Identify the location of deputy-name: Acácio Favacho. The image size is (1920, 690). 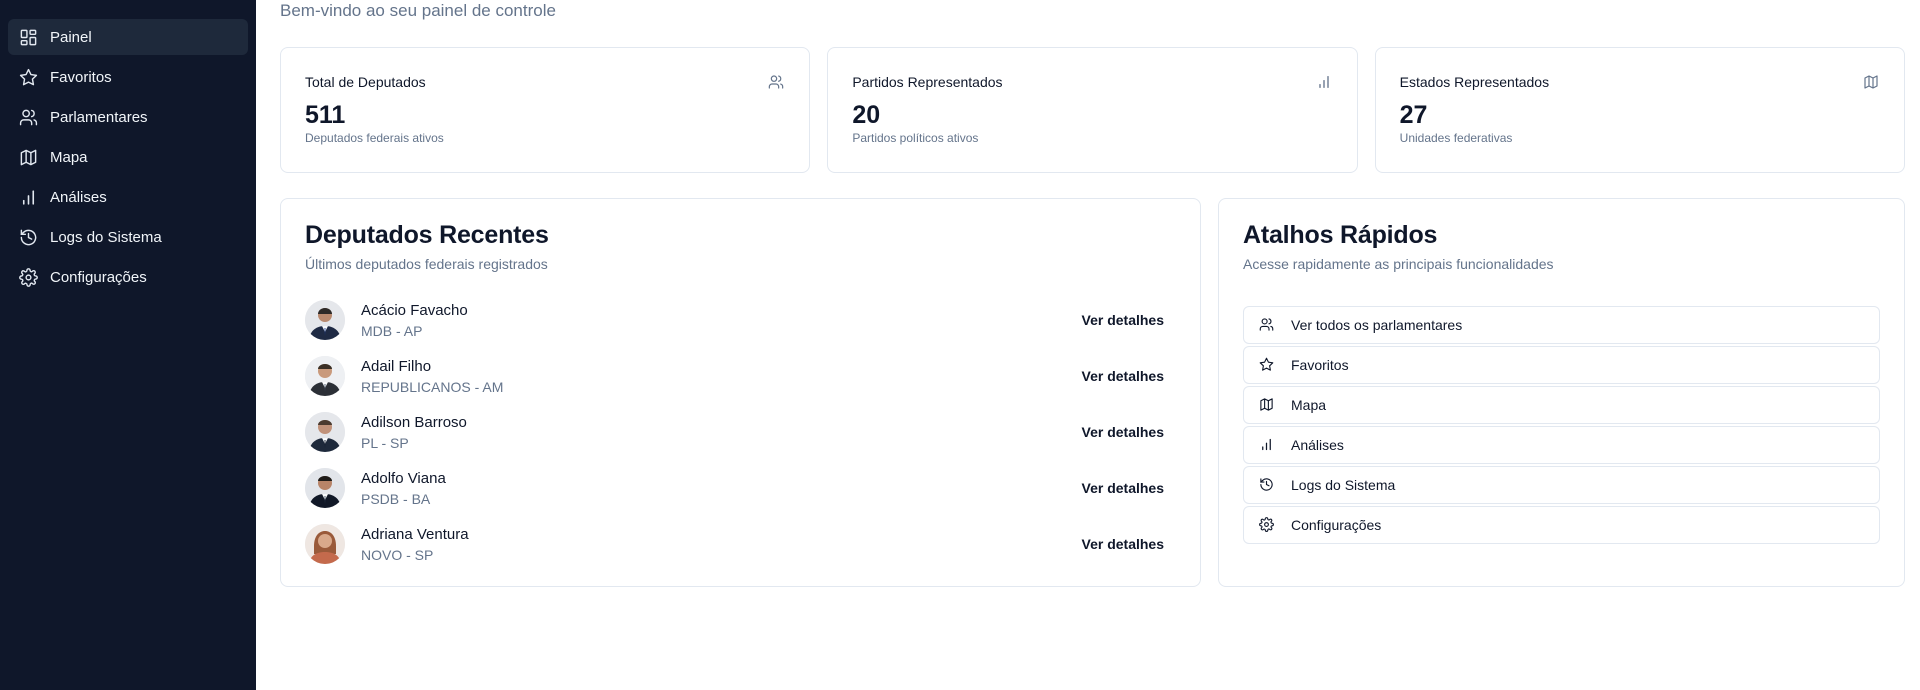
(414, 310).